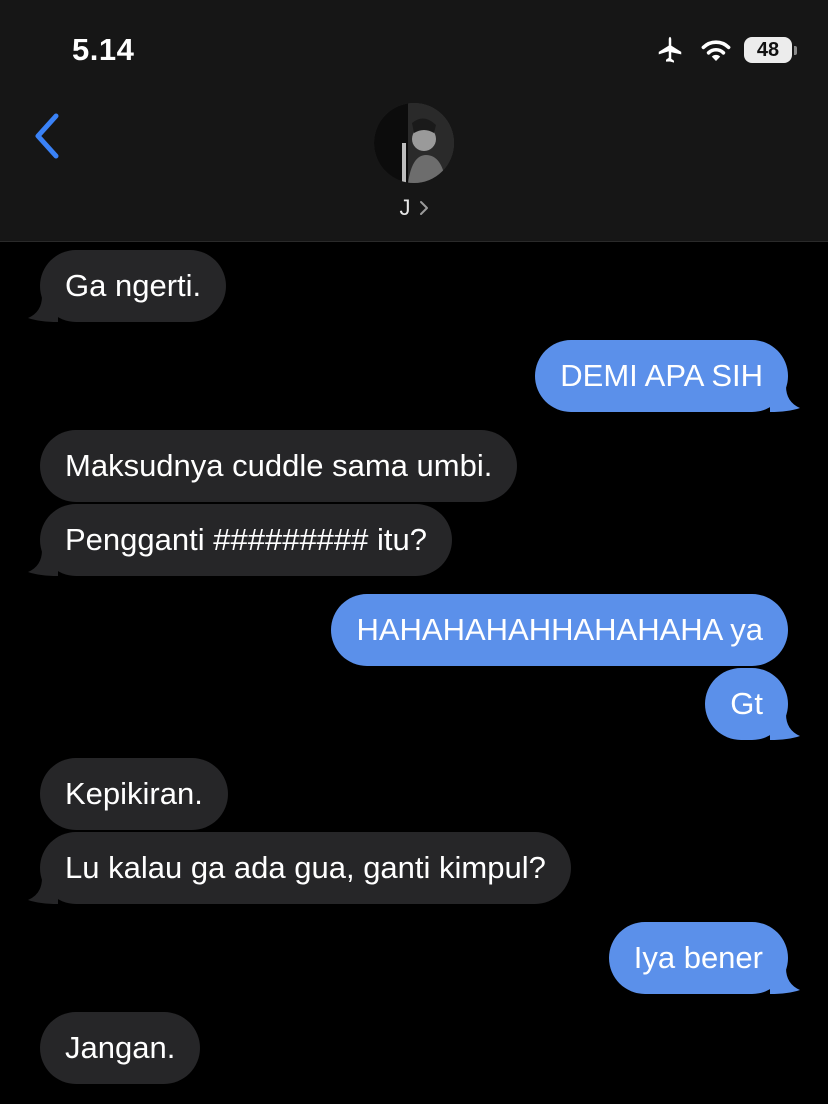 The image size is (828, 1104). Describe the element at coordinates (698, 957) in the screenshot. I see `message-text: Iya bener` at that location.